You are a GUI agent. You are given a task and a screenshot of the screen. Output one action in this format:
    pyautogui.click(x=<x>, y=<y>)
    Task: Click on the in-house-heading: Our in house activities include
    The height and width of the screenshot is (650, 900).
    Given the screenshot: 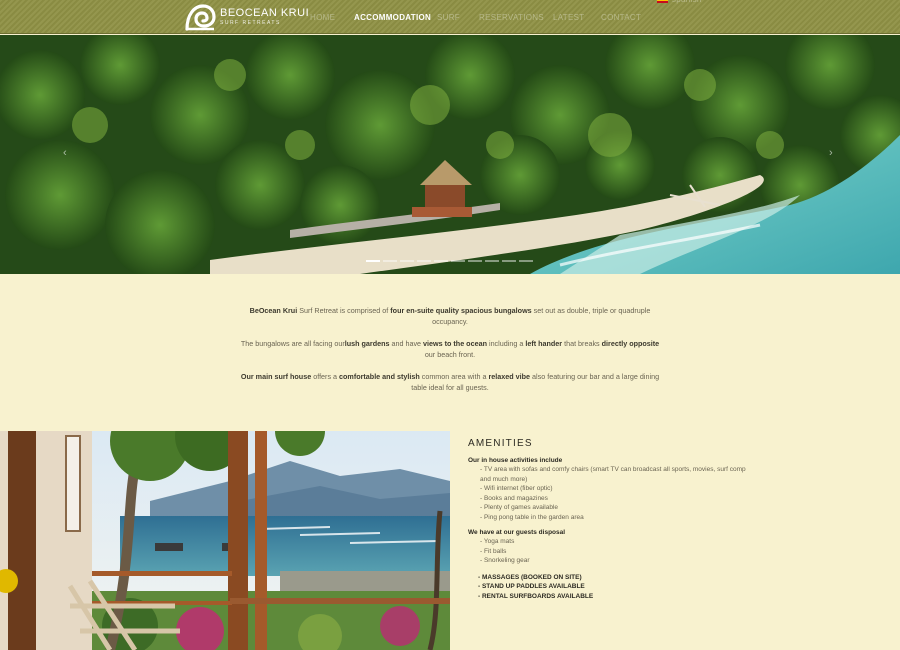 What is the action you would take?
    pyautogui.click(x=515, y=460)
    